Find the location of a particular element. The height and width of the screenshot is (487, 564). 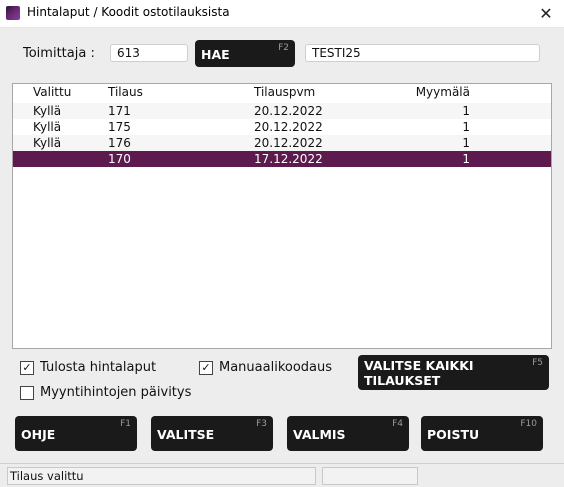

help-key-hint: F1 is located at coordinates (125, 424).